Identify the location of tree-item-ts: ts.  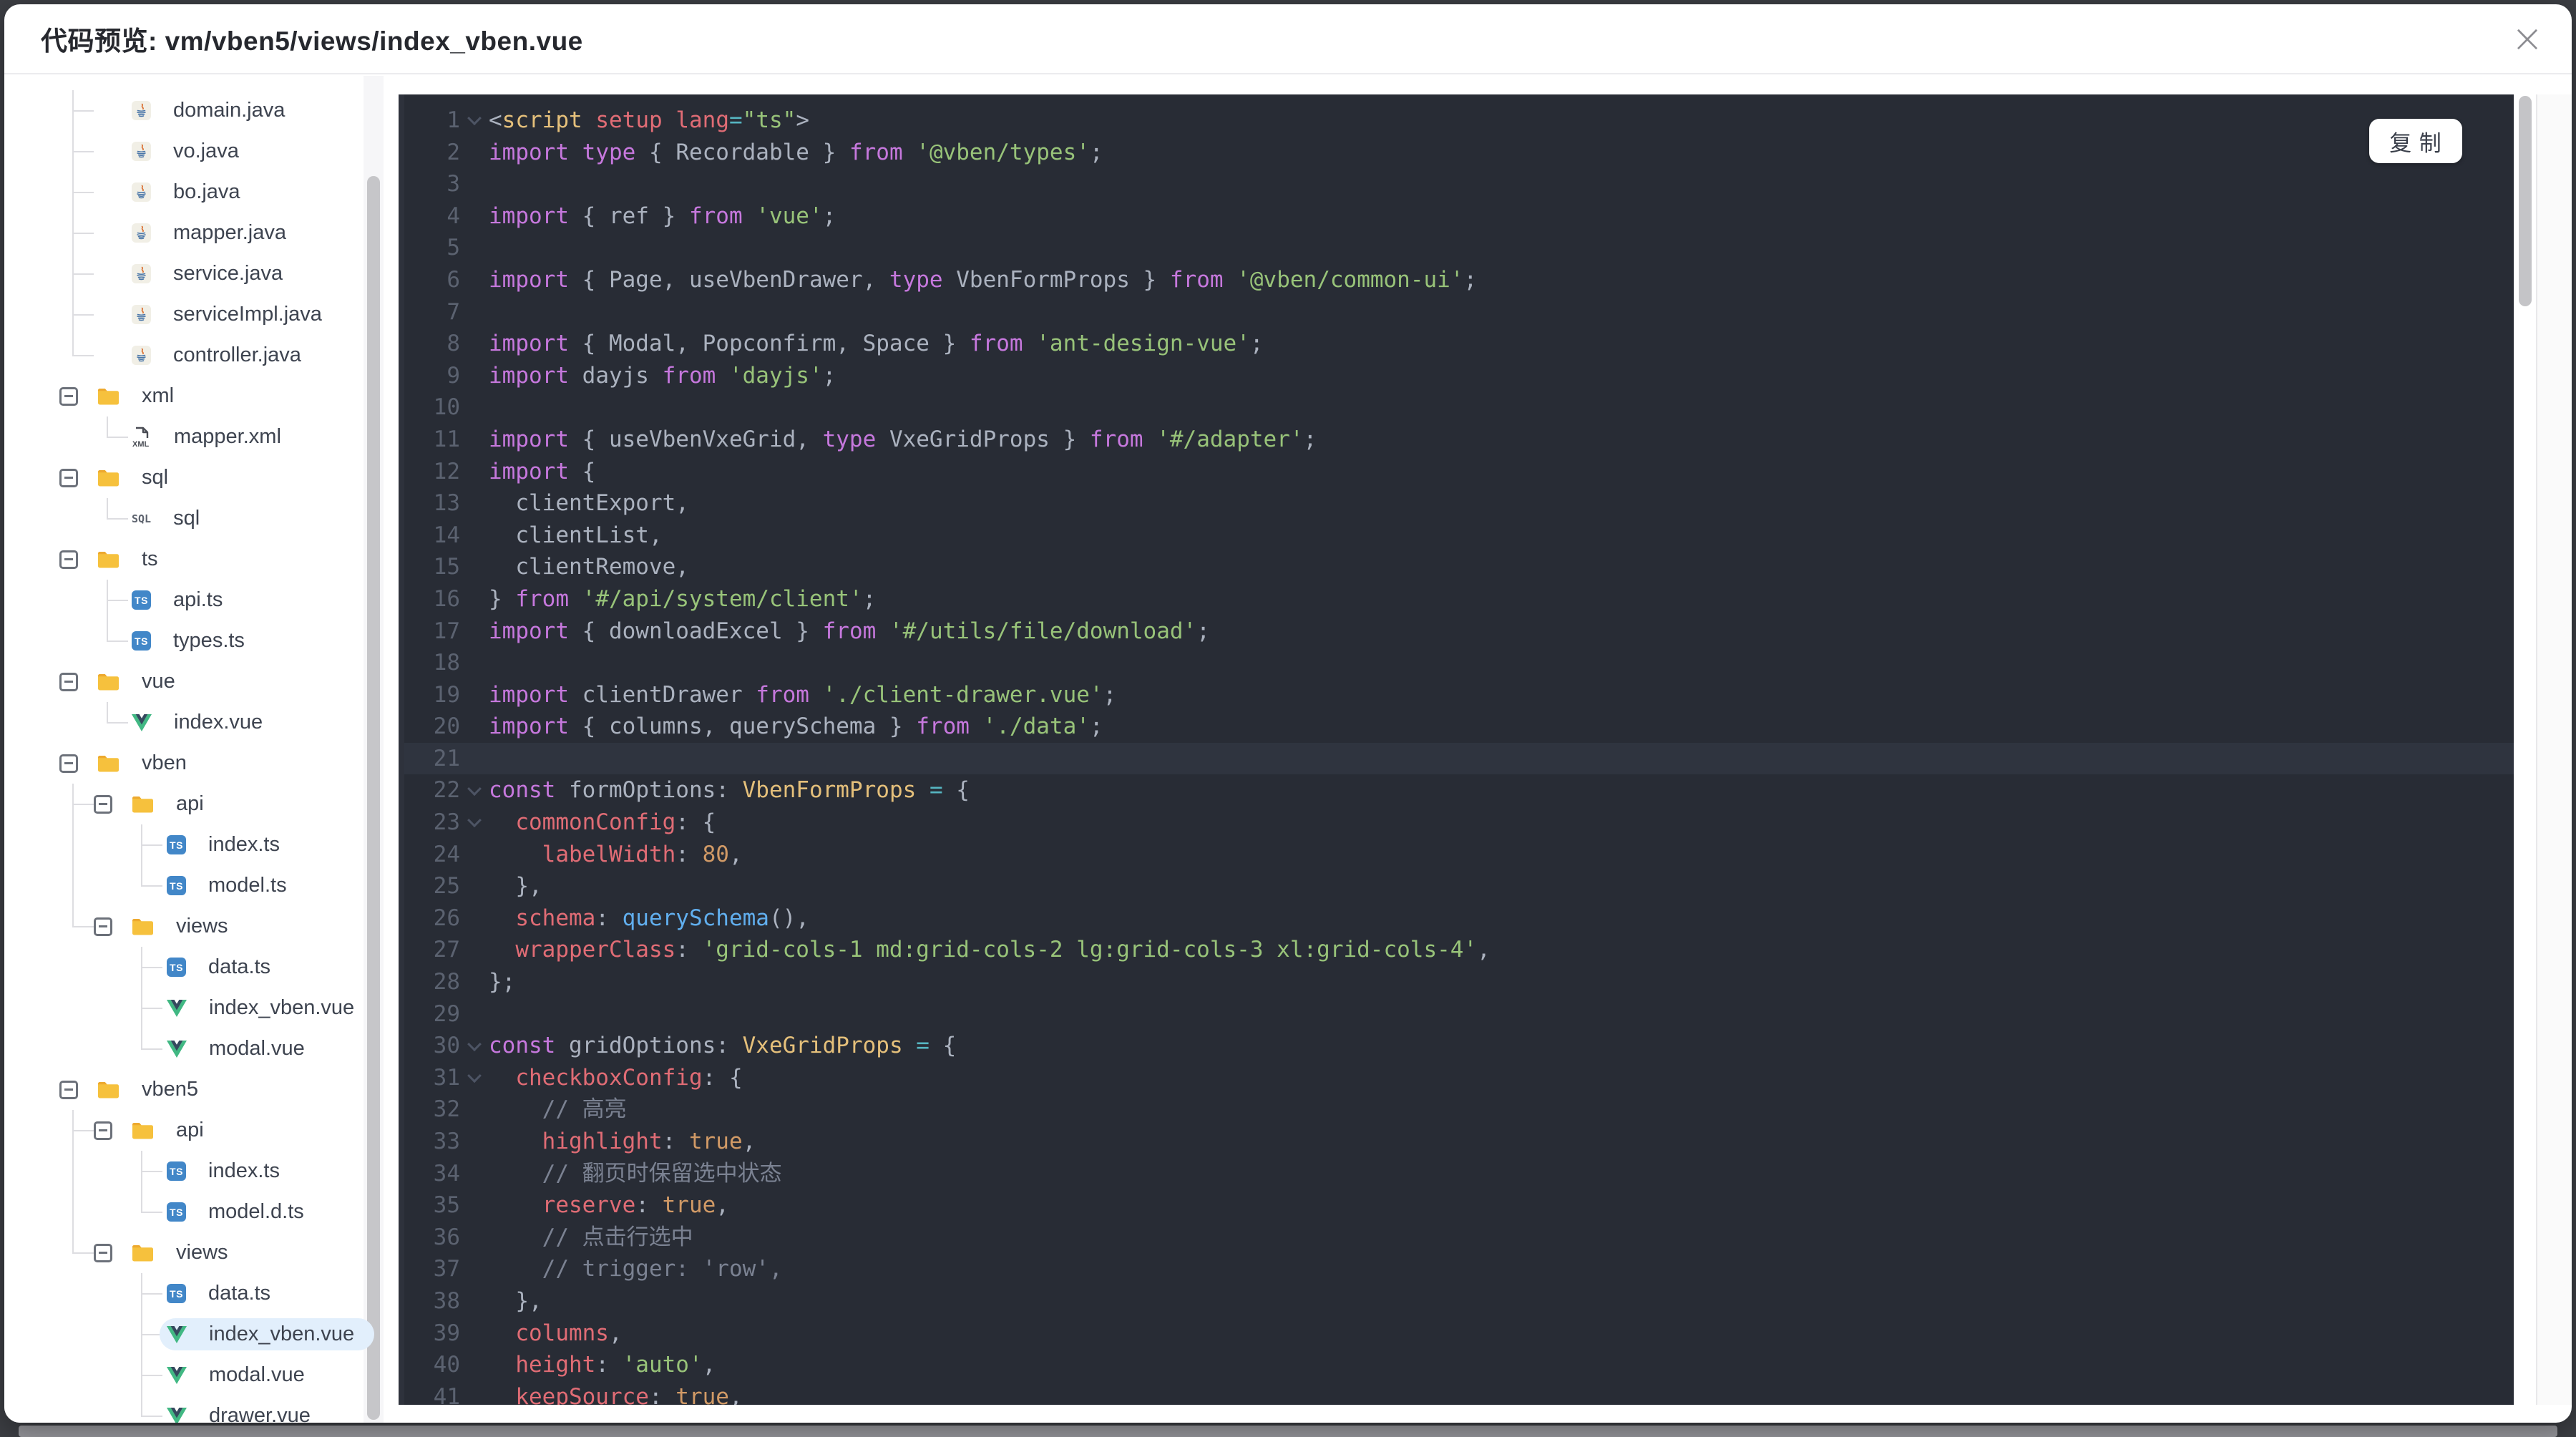
(201, 559).